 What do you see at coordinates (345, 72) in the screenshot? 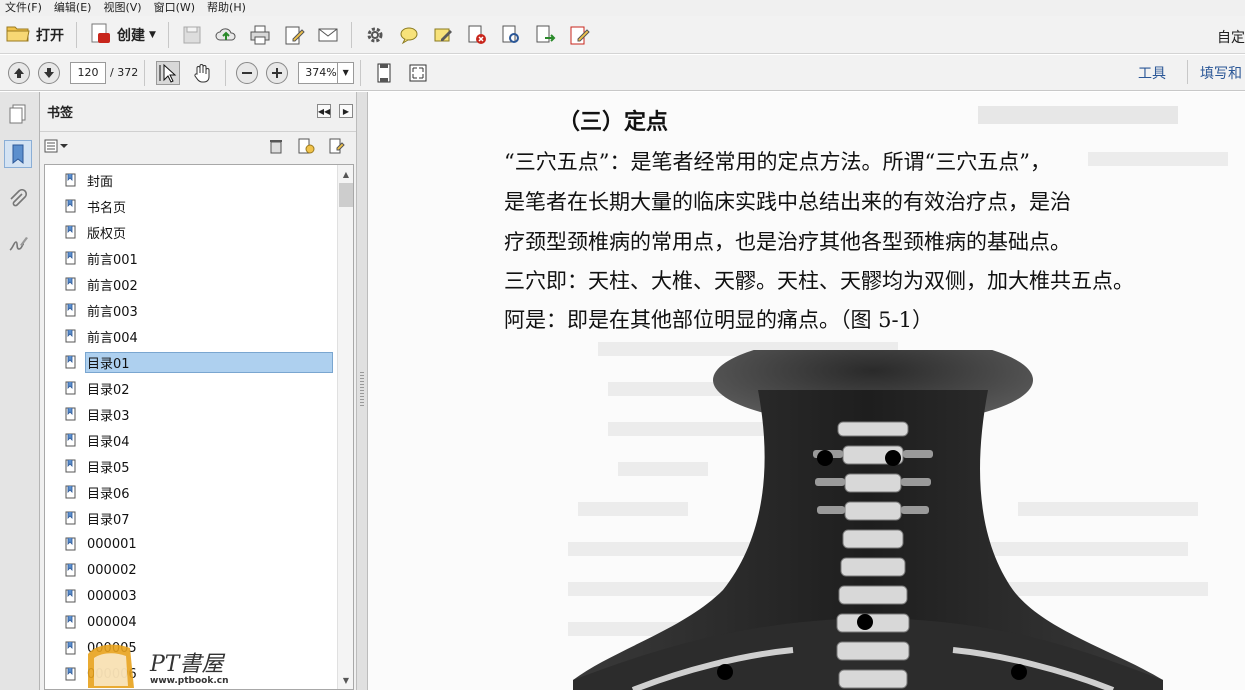
I see `chevron-down-icon: ▼` at bounding box center [345, 72].